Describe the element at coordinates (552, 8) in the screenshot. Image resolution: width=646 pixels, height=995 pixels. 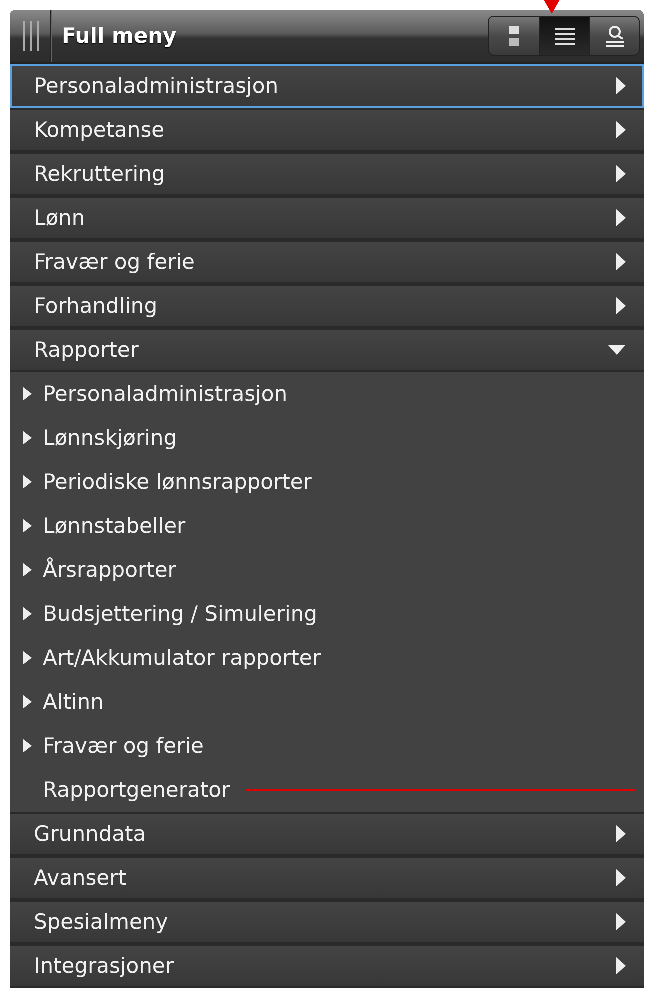
I see `annotation-arrow` at that location.